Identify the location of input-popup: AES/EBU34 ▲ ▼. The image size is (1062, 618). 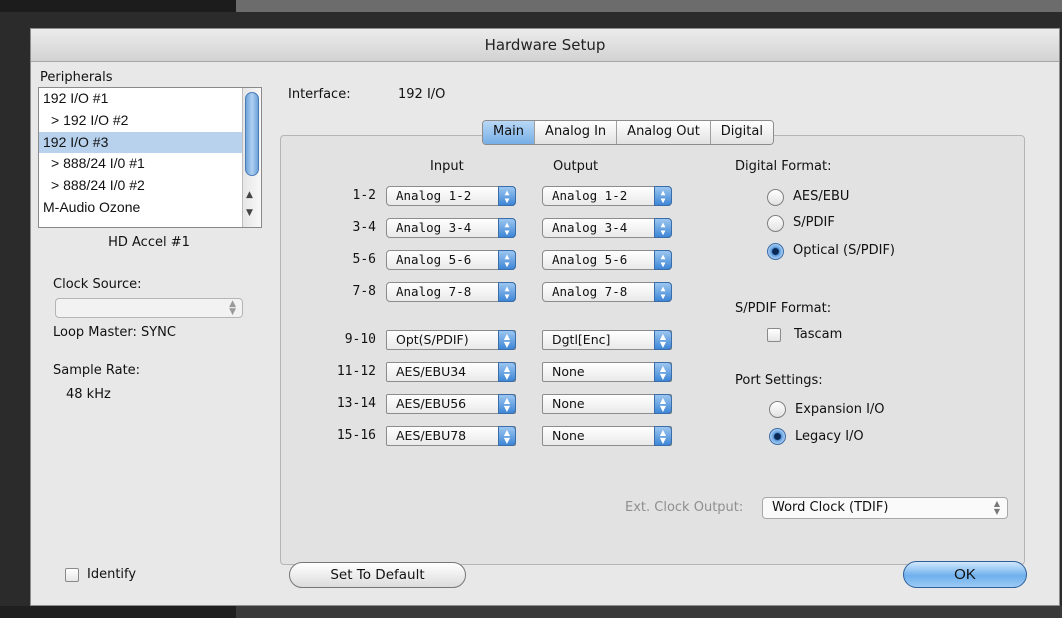
(451, 372).